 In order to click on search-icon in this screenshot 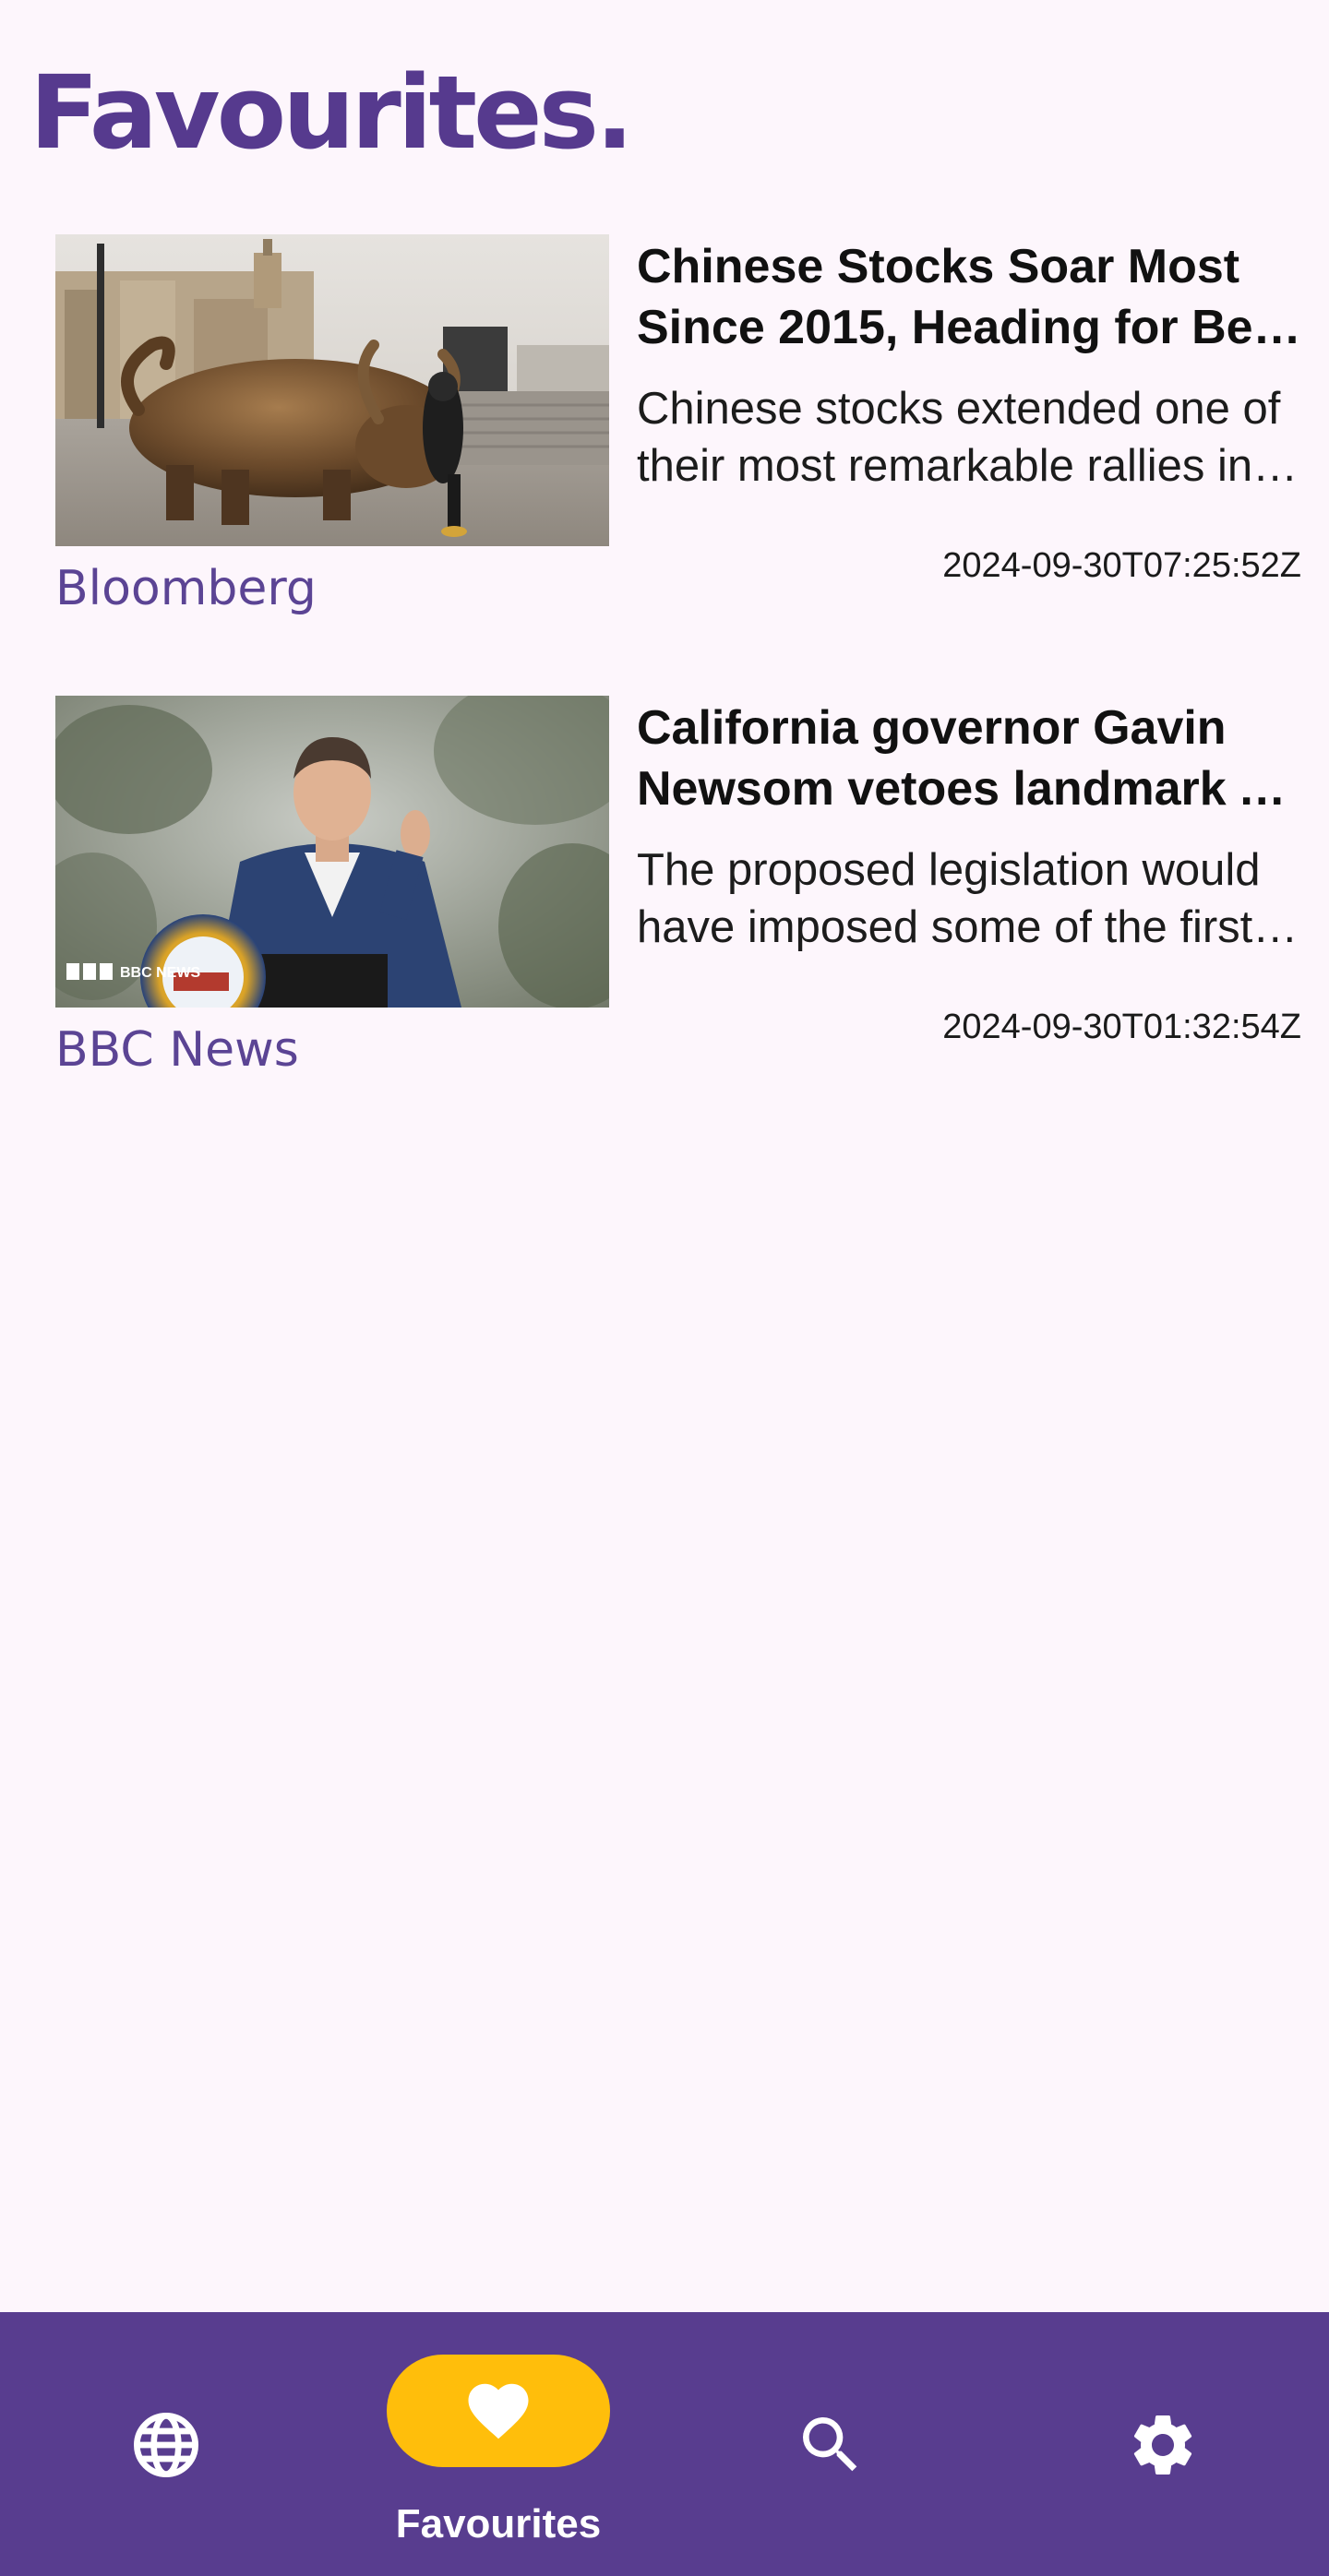, I will do `click(831, 2445)`.